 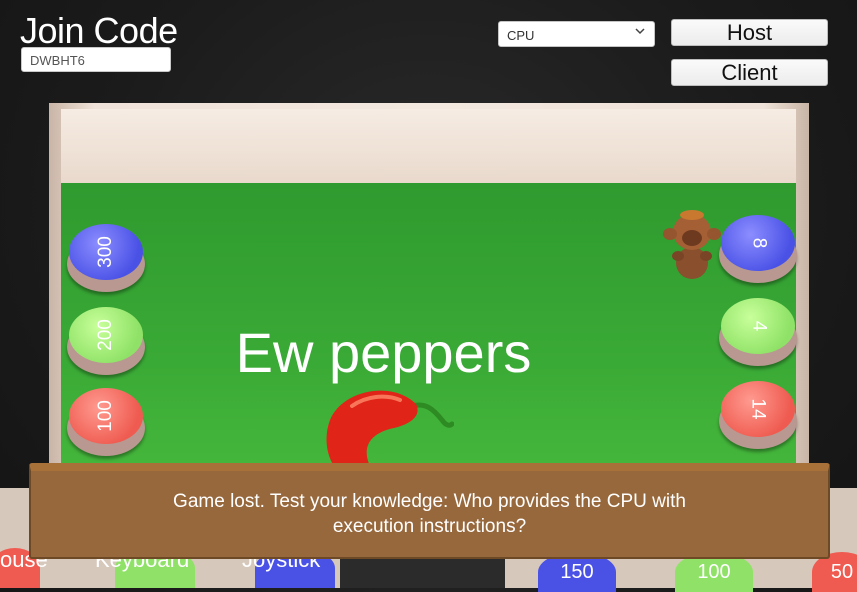 I want to click on answer-pad: 14, so click(x=758, y=416).